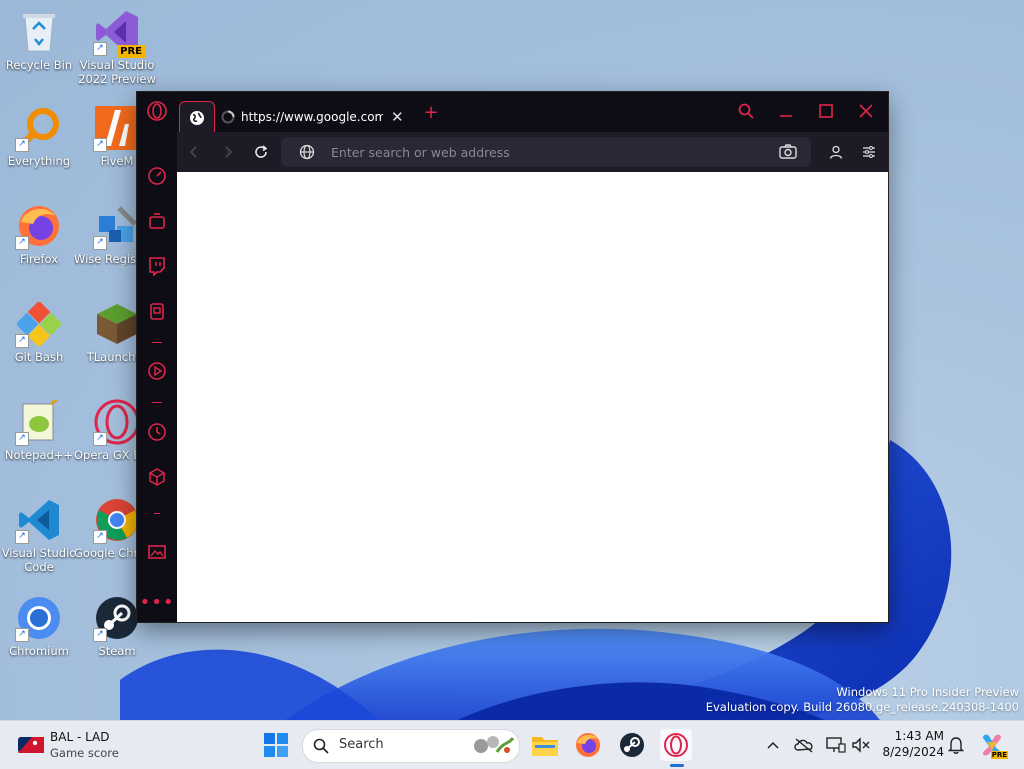 This screenshot has width=1024, height=769. I want to click on address-bar-row, so click(532, 152).